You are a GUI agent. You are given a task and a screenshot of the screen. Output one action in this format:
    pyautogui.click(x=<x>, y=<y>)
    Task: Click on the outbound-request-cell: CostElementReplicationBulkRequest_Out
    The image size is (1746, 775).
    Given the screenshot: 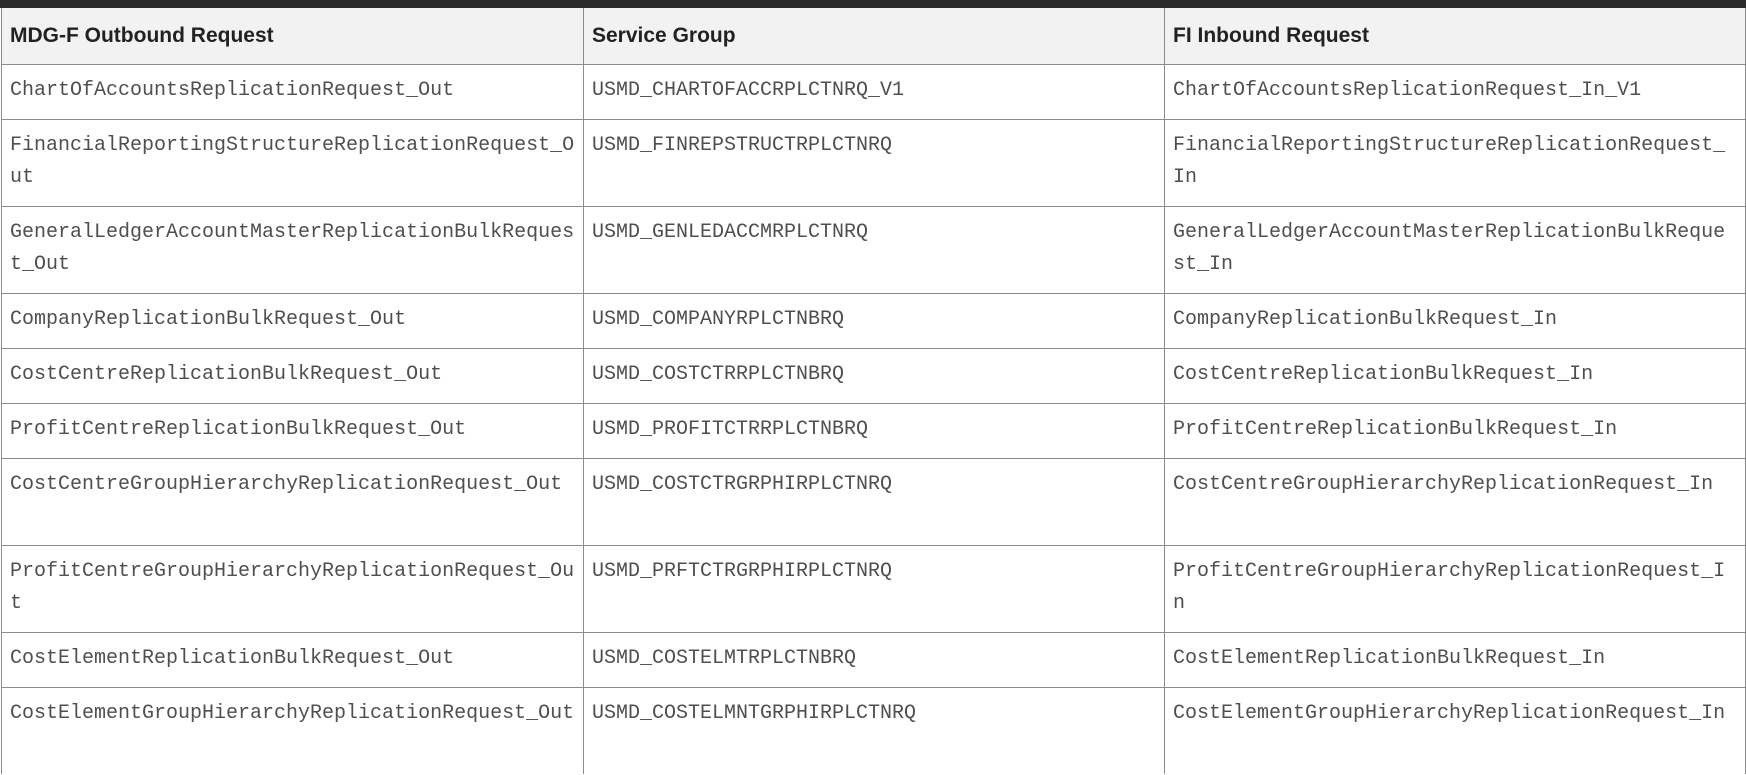 What is the action you would take?
    pyautogui.click(x=292, y=660)
    